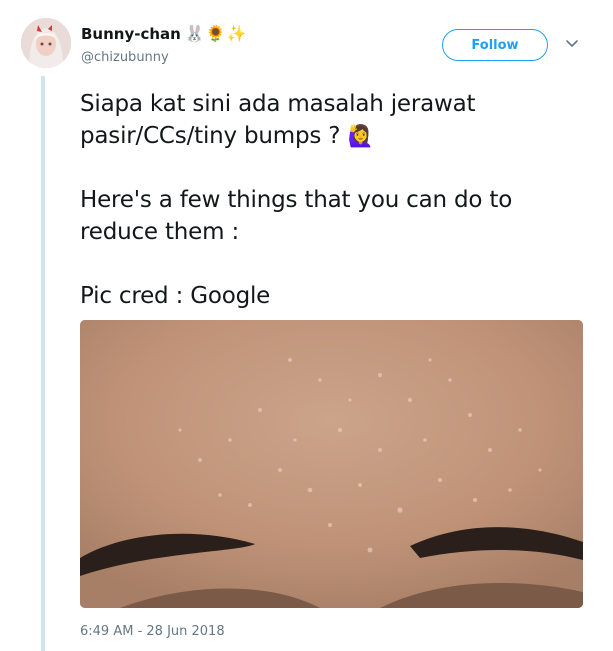 The width and height of the screenshot is (613, 651). I want to click on chevron-down-icon, so click(572, 43).